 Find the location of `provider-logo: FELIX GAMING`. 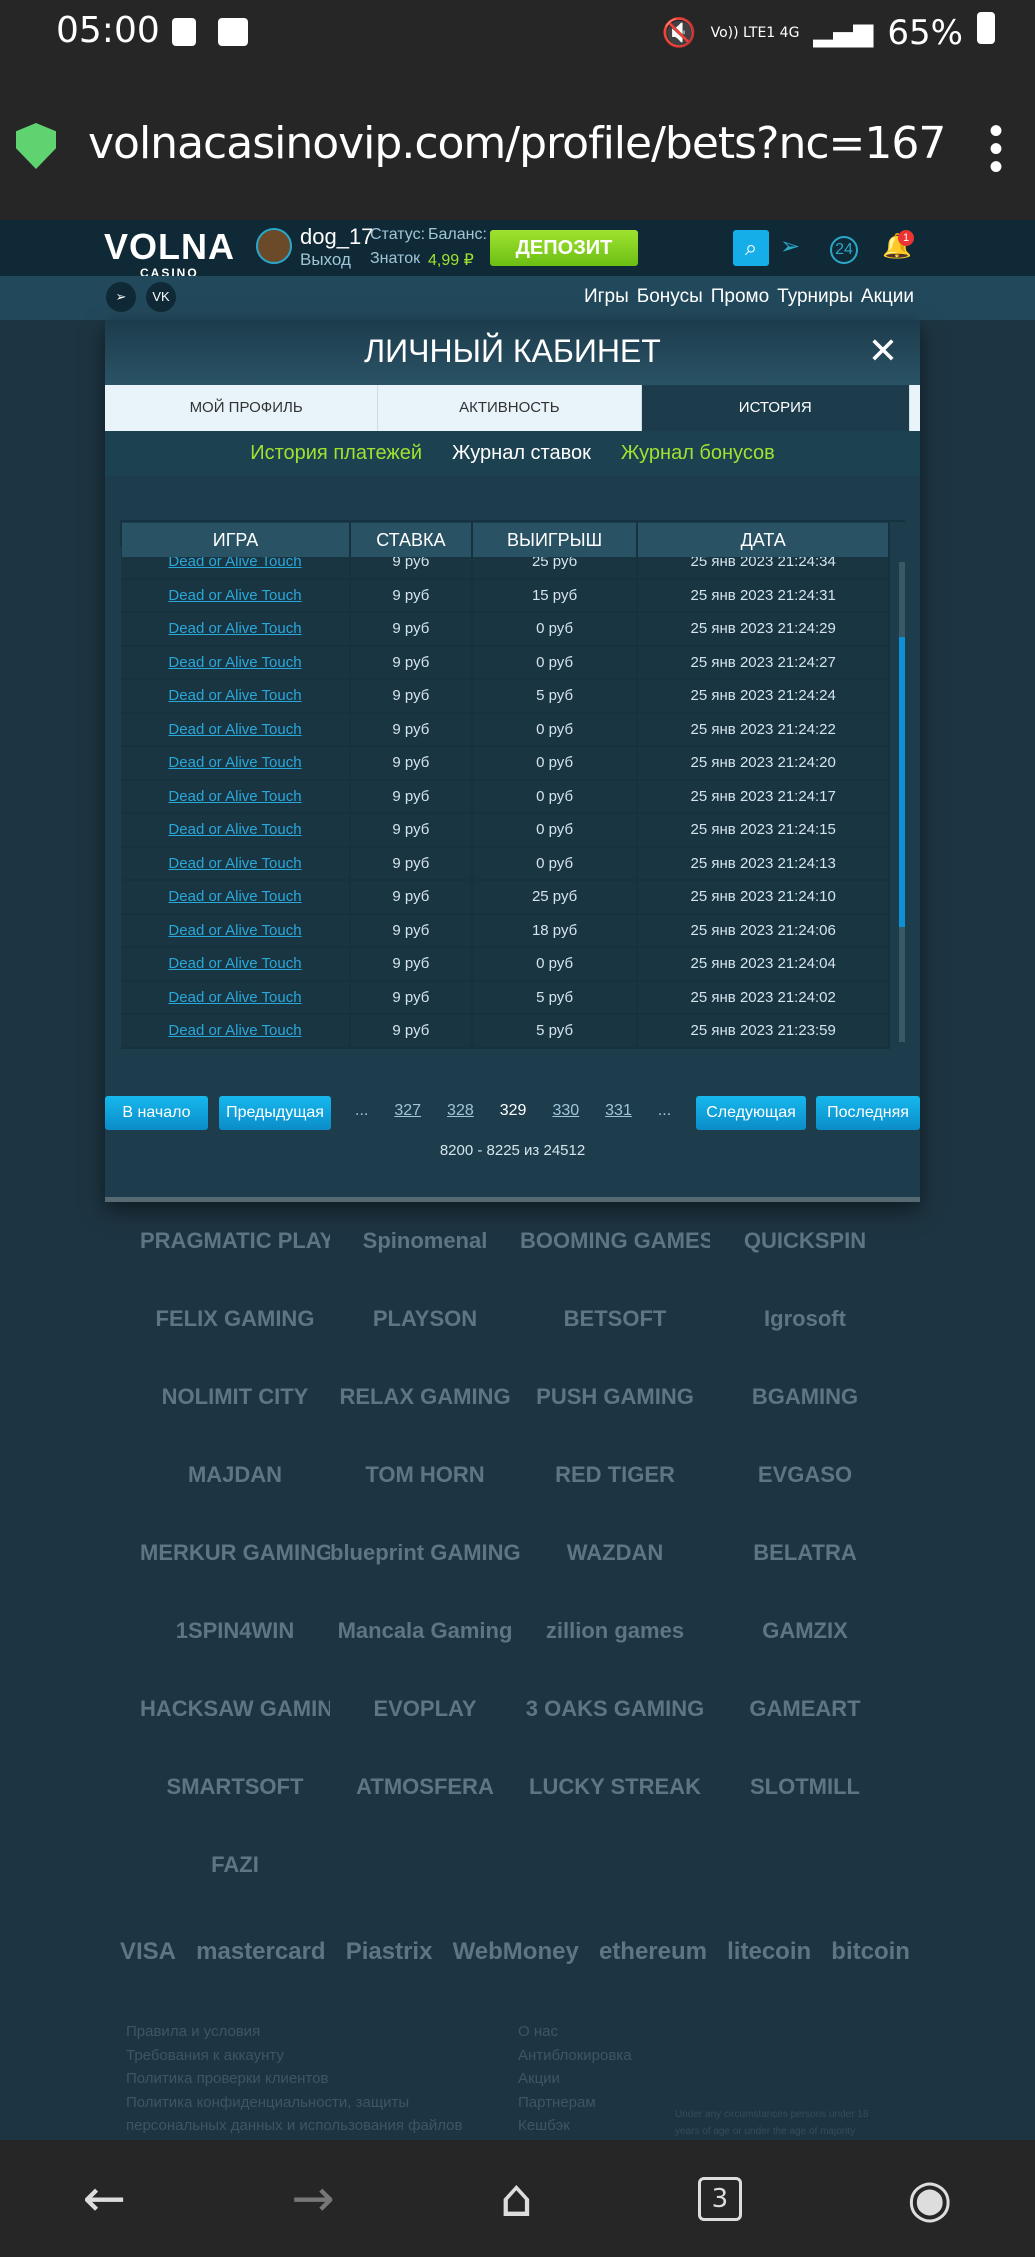

provider-logo: FELIX GAMING is located at coordinates (235, 1319).